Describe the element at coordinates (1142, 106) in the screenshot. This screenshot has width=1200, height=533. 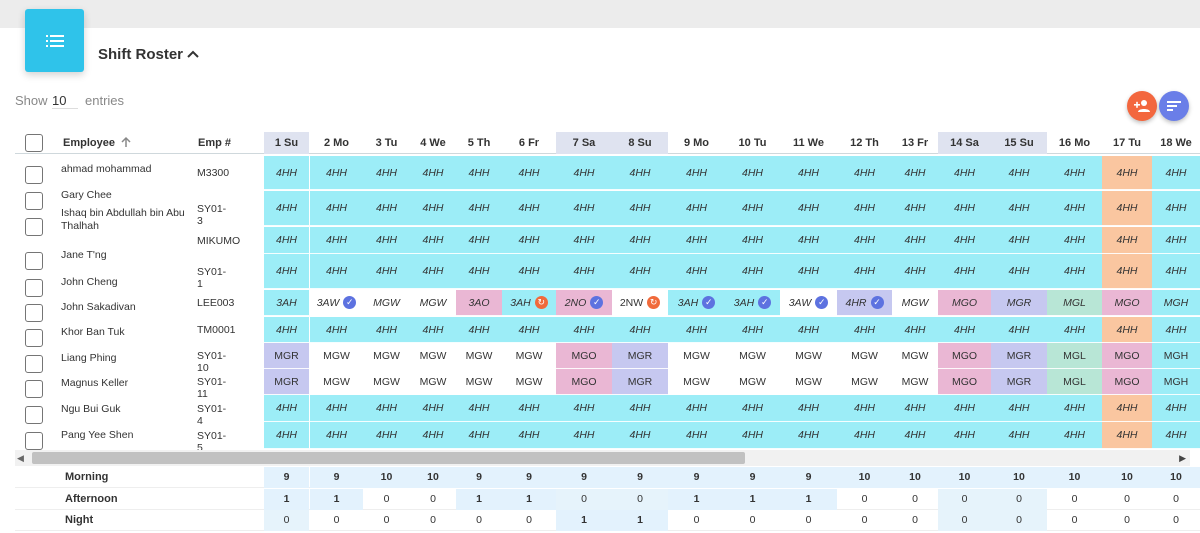
I see `add-person-button` at that location.